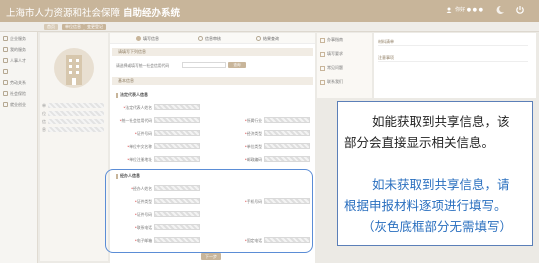 The height and width of the screenshot is (263, 539). Describe the element at coordinates (453, 41) in the screenshot. I see `info-panel-row: 材料清单` at that location.